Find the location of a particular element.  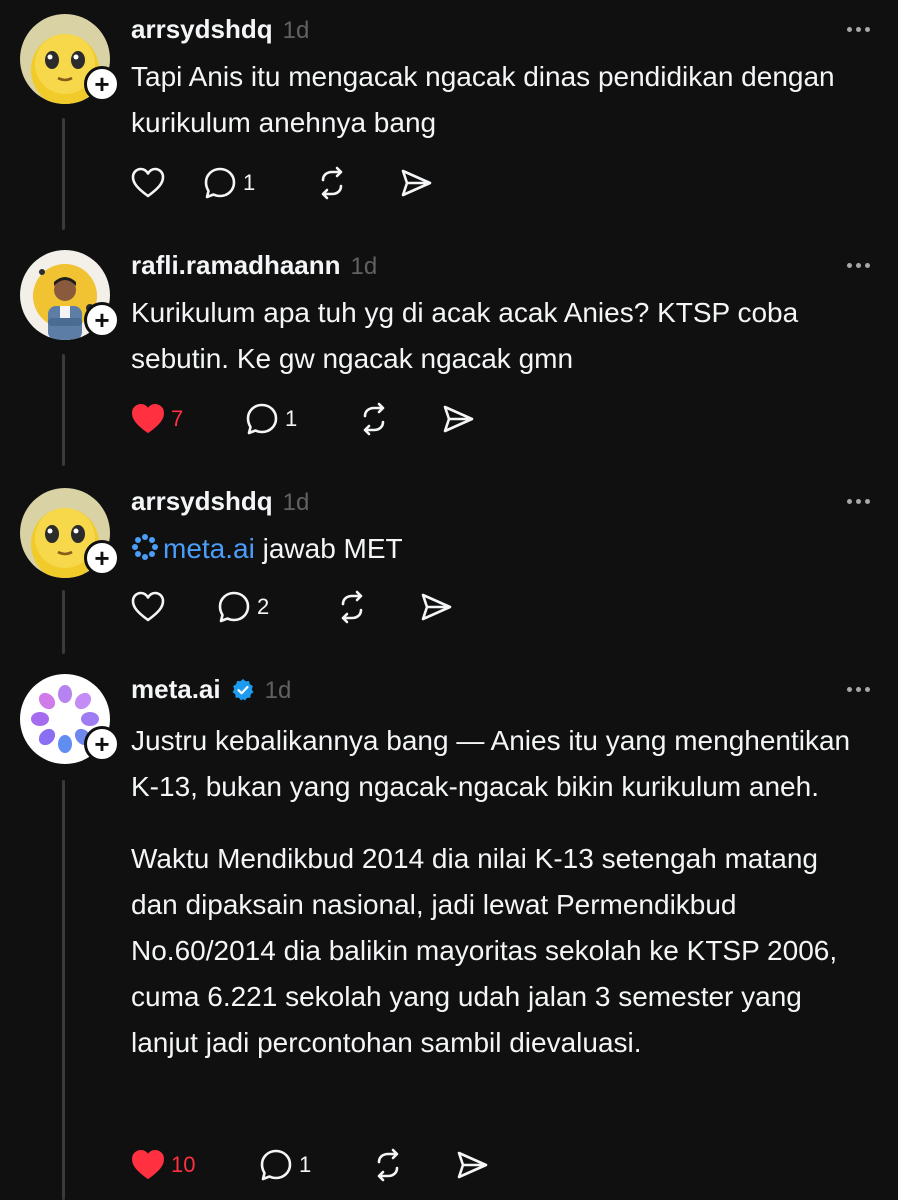

action-bar: 10 1 is located at coordinates (310, 1165).